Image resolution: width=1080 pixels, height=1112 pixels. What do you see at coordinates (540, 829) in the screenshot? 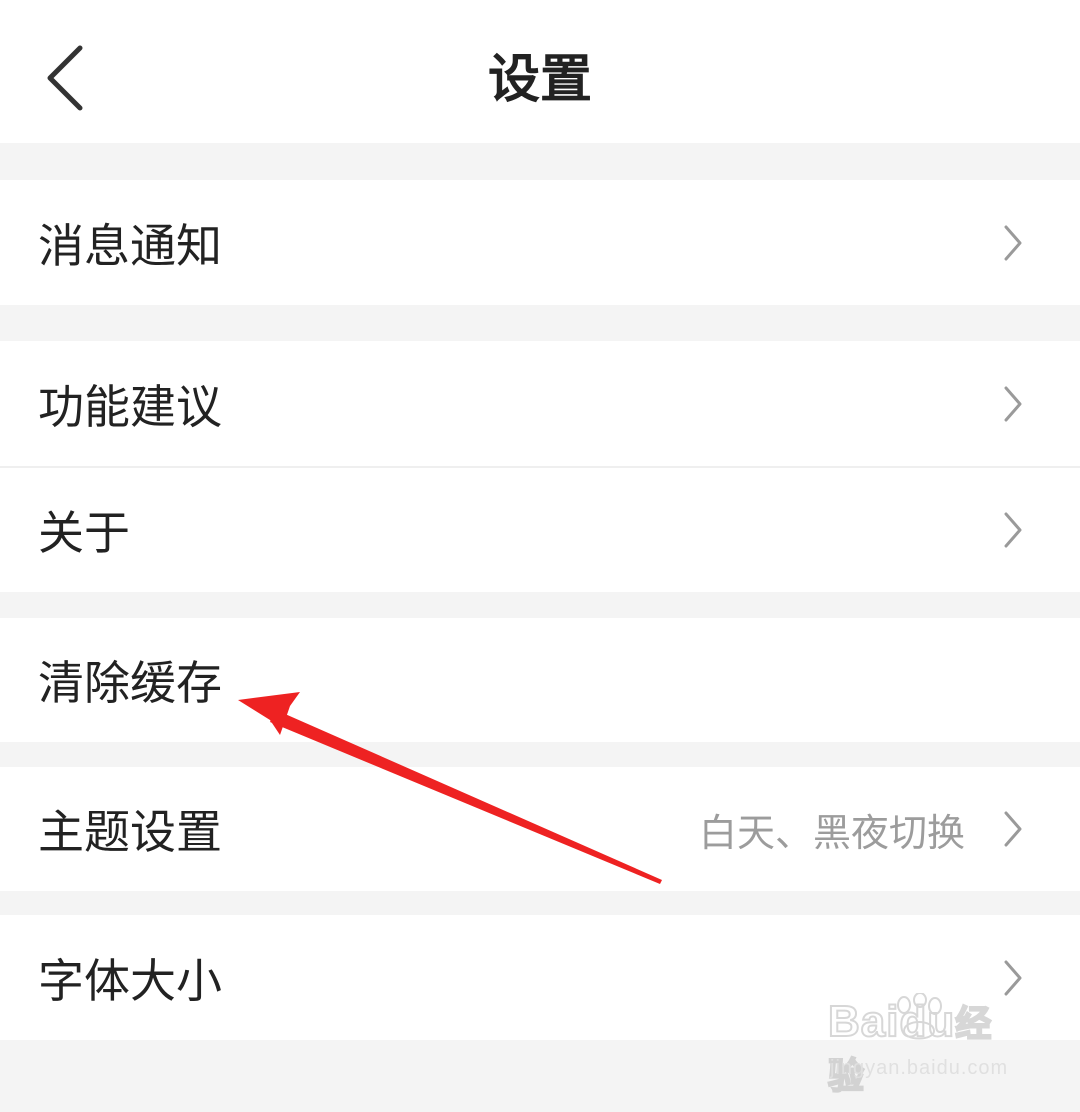
I see `settings-item-theme: 主题设置 白天、黑夜切换` at bounding box center [540, 829].